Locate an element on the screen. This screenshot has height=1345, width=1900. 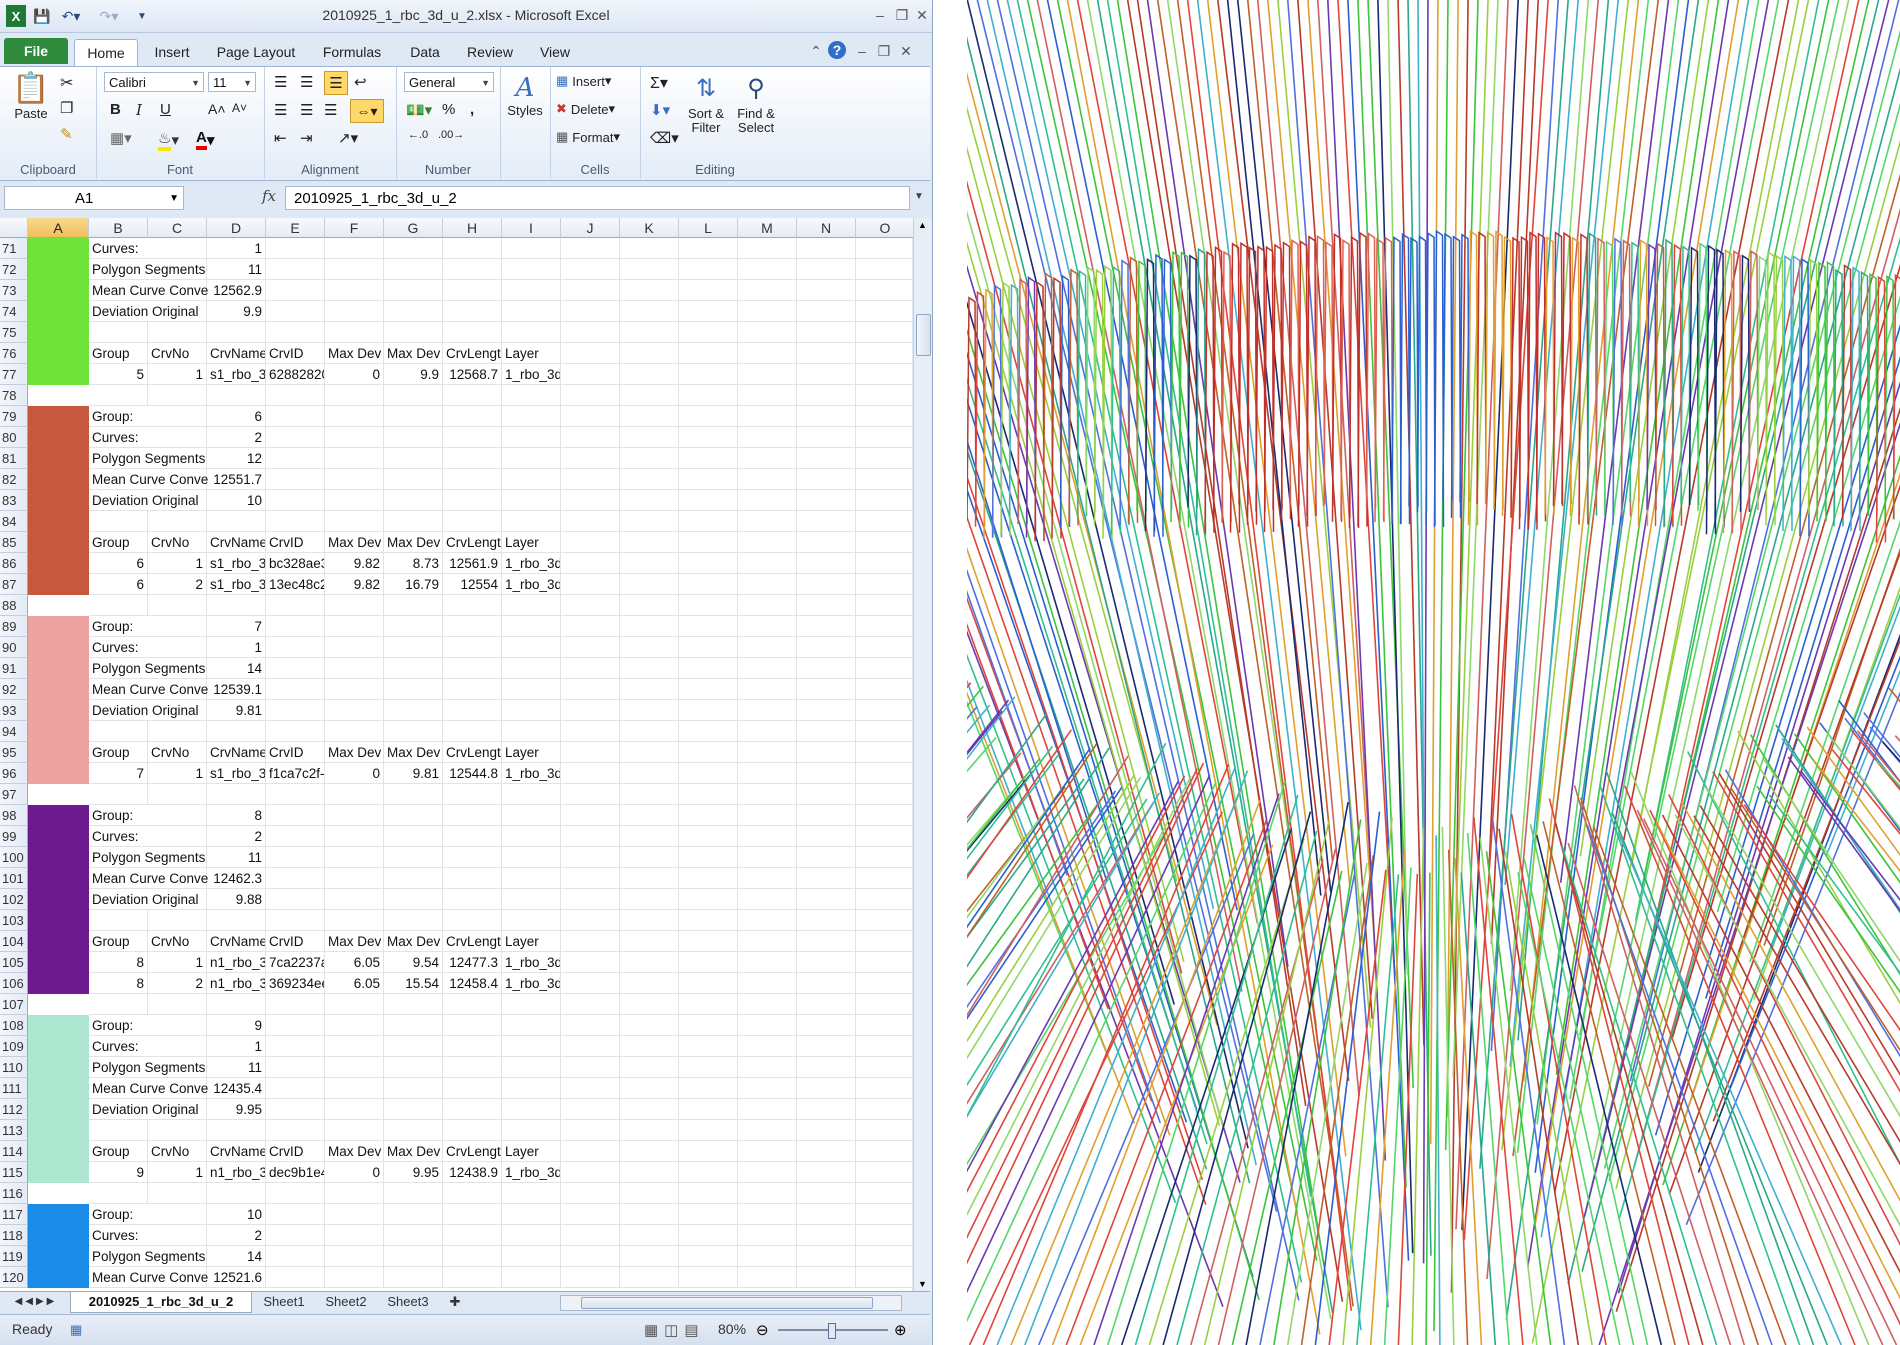
horizontal-scrollbar is located at coordinates (731, 1303).